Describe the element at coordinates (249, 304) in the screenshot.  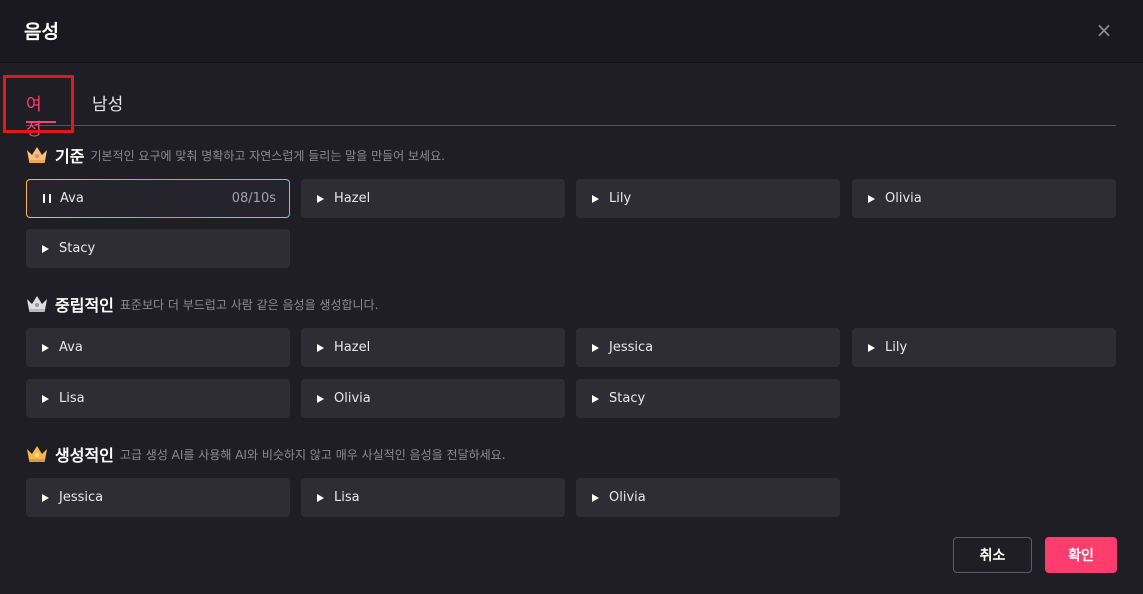
I see `section-description: 표준보다 더 부드럽고 사람 같은 음성을 생성합니다.` at that location.